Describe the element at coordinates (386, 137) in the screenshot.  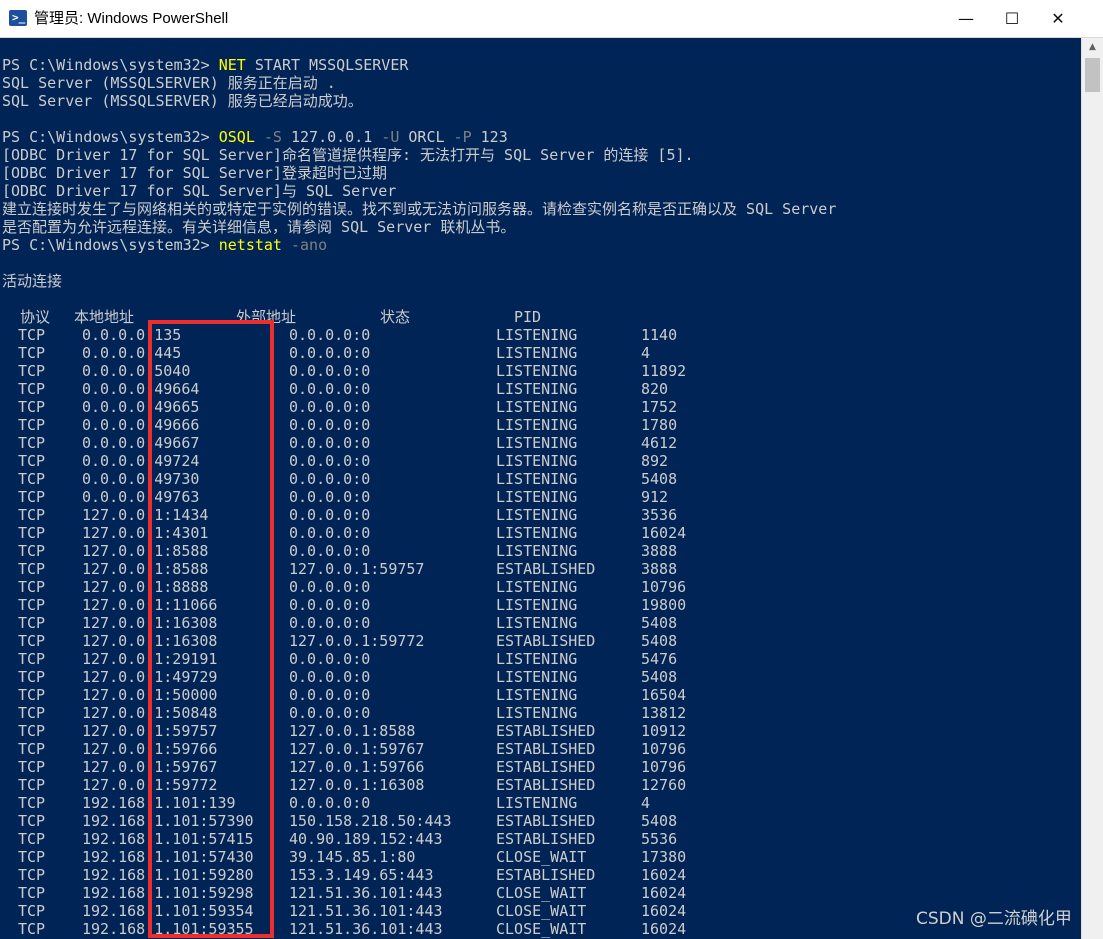
I see `param-flag: -U` at that location.